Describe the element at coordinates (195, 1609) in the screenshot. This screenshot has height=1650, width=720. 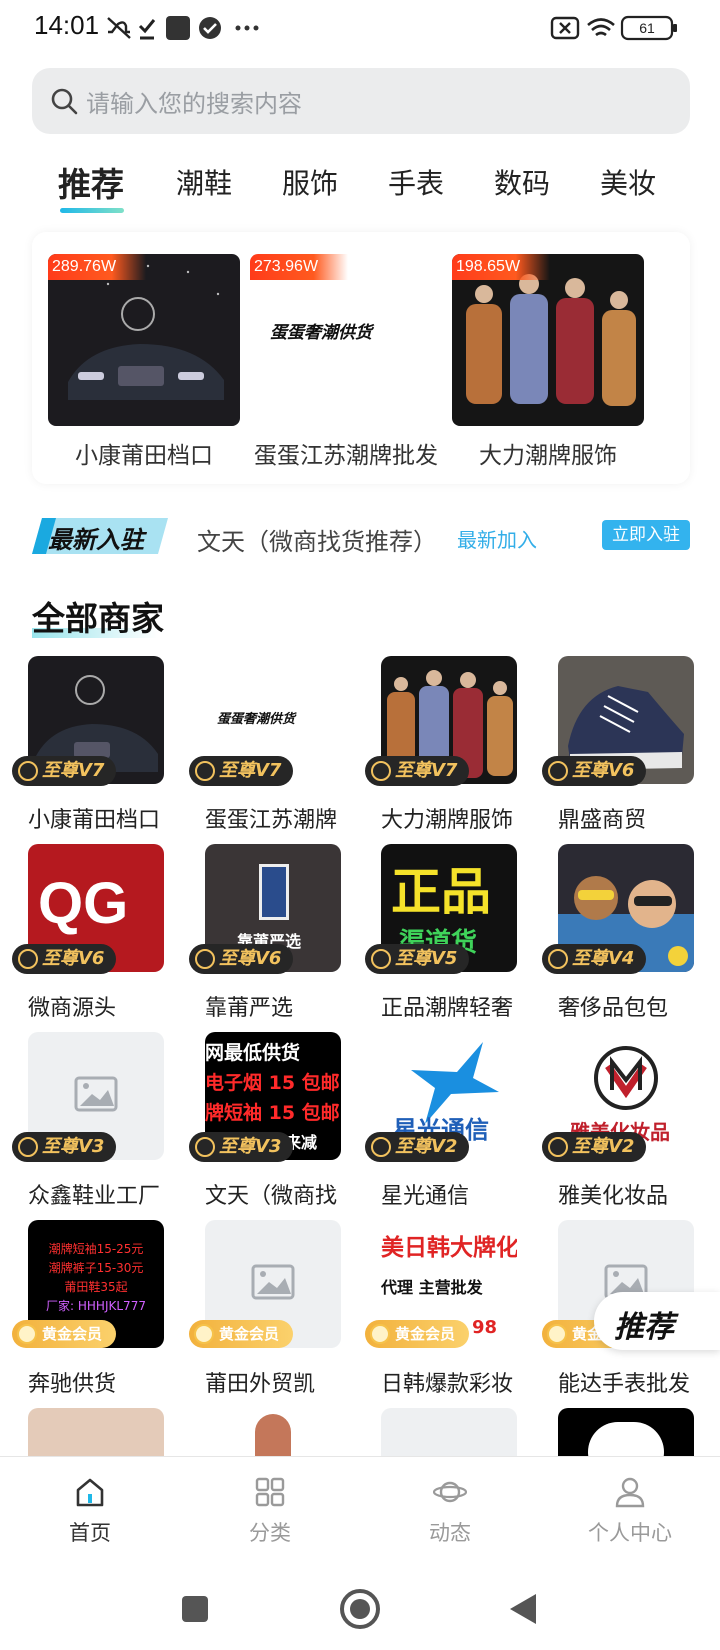
I see `recents-icon` at that location.